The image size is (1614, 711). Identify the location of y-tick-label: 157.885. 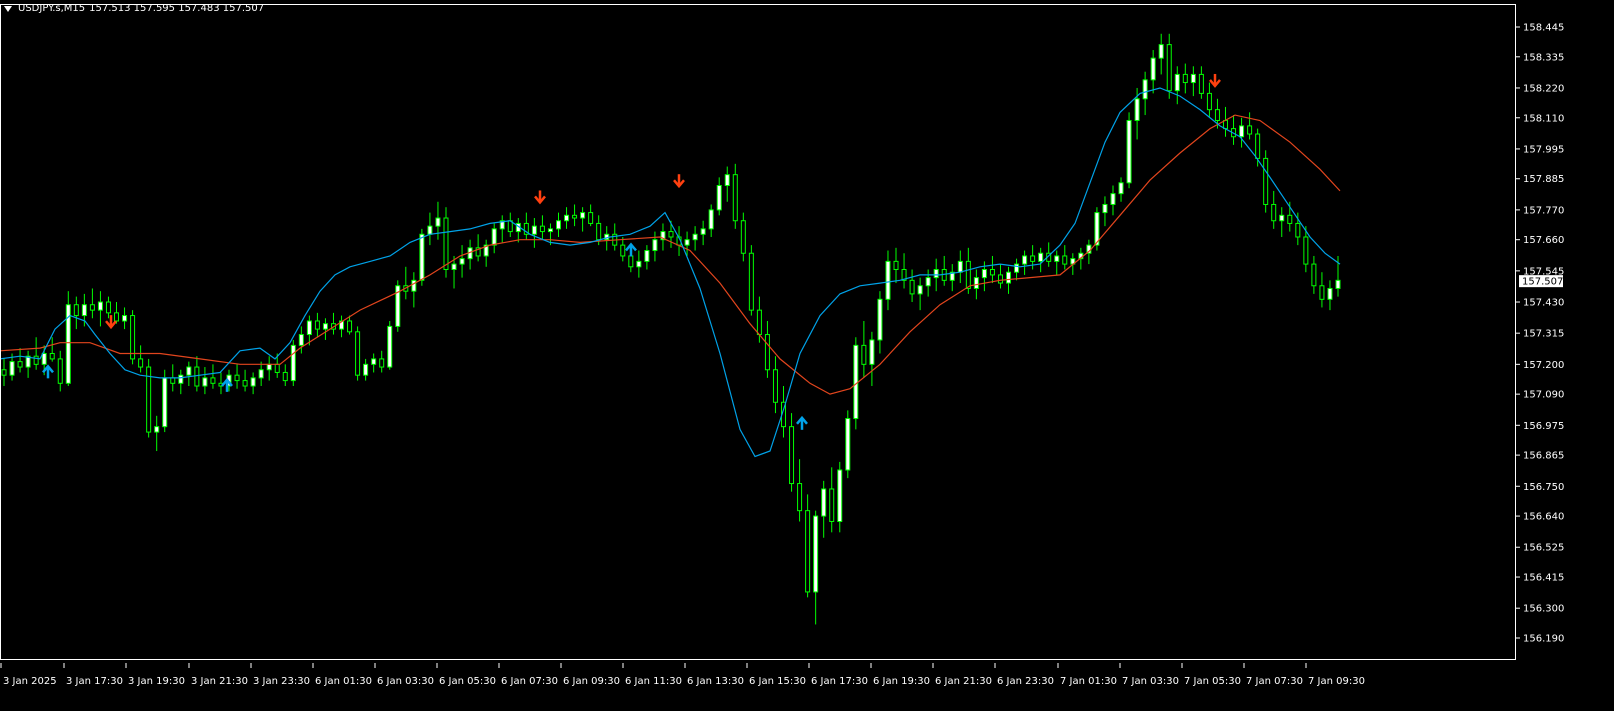
(1543, 179).